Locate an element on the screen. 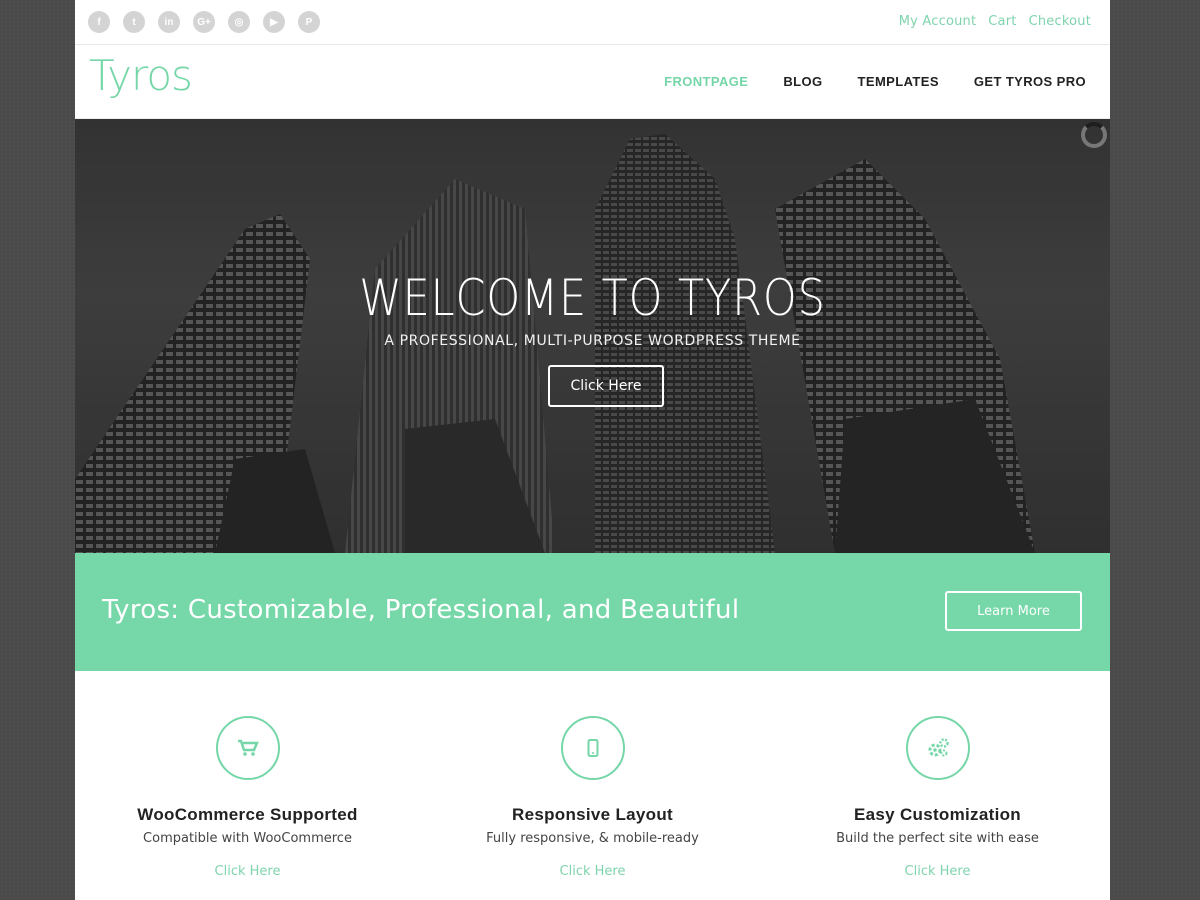 The width and height of the screenshot is (1200, 900). hero-click-here-button: Click Here is located at coordinates (606, 386).